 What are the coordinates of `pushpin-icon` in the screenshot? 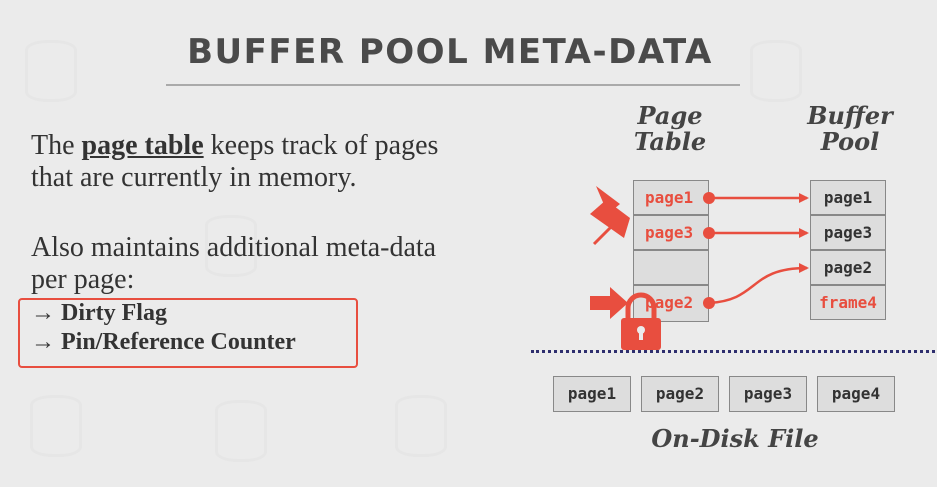 It's located at (610, 216).